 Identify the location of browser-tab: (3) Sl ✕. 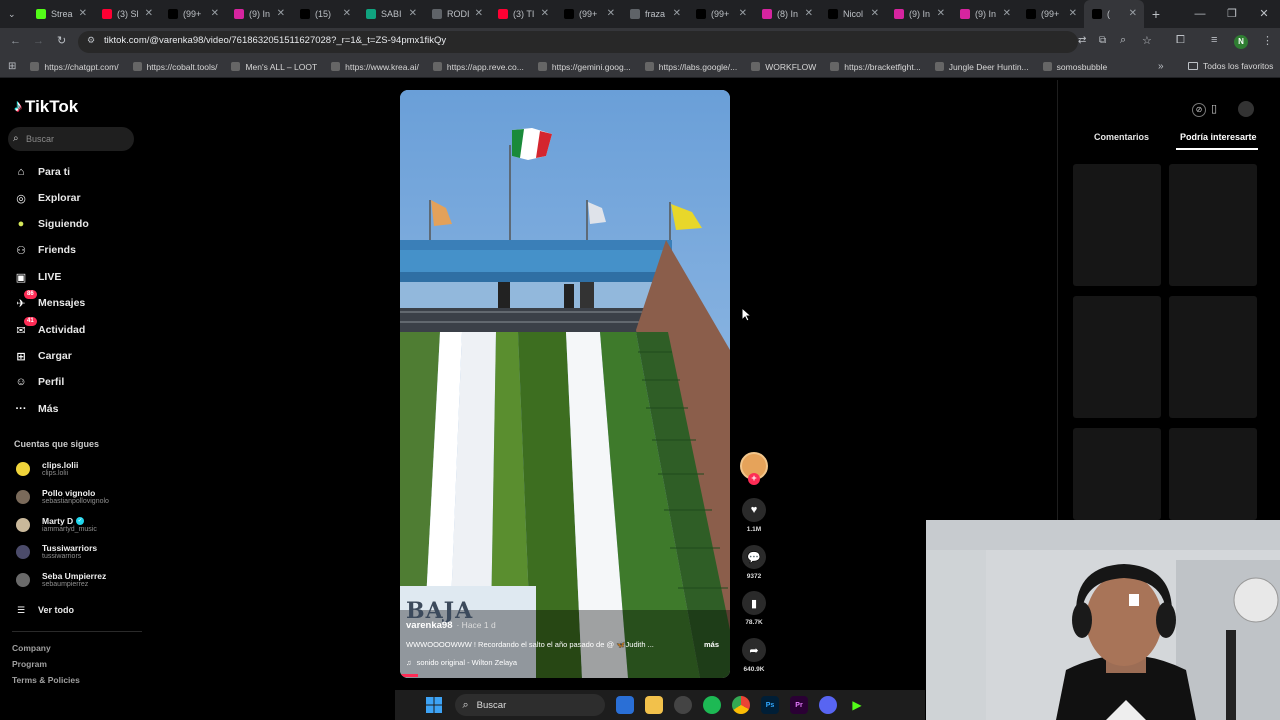
(127, 14).